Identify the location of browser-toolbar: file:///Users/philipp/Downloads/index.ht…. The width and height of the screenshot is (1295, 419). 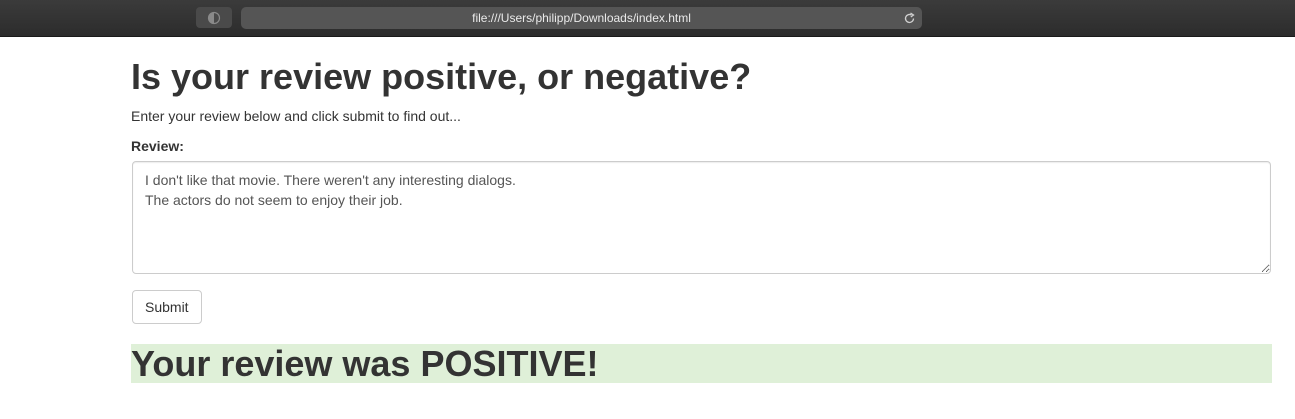
(647, 18).